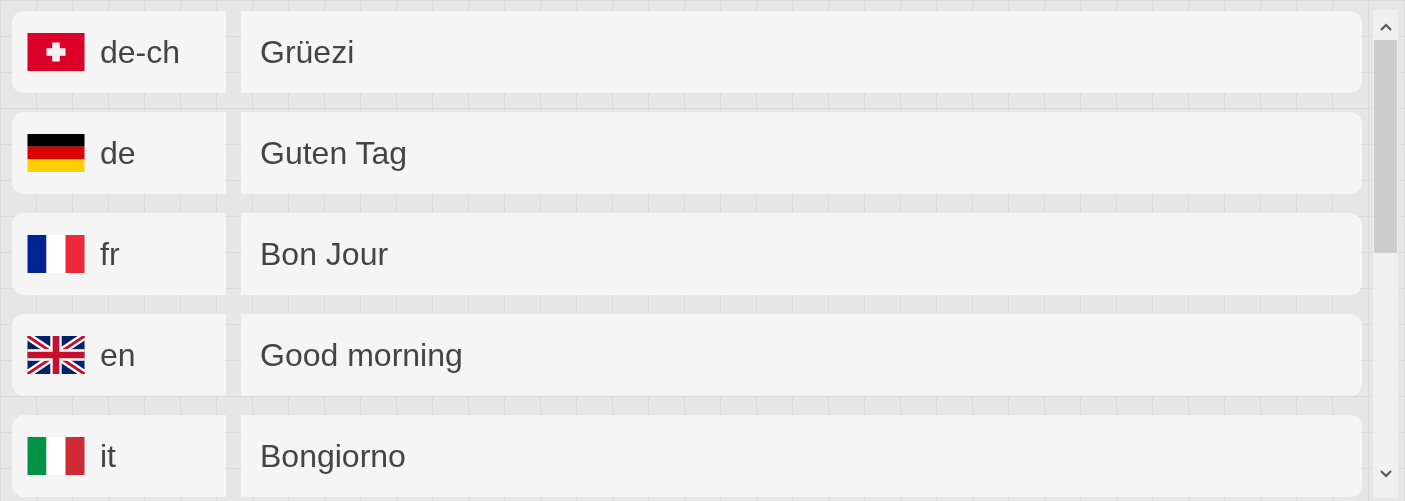 The image size is (1405, 501). What do you see at coordinates (361, 355) in the screenshot?
I see `greeting-text: Good morning` at bounding box center [361, 355].